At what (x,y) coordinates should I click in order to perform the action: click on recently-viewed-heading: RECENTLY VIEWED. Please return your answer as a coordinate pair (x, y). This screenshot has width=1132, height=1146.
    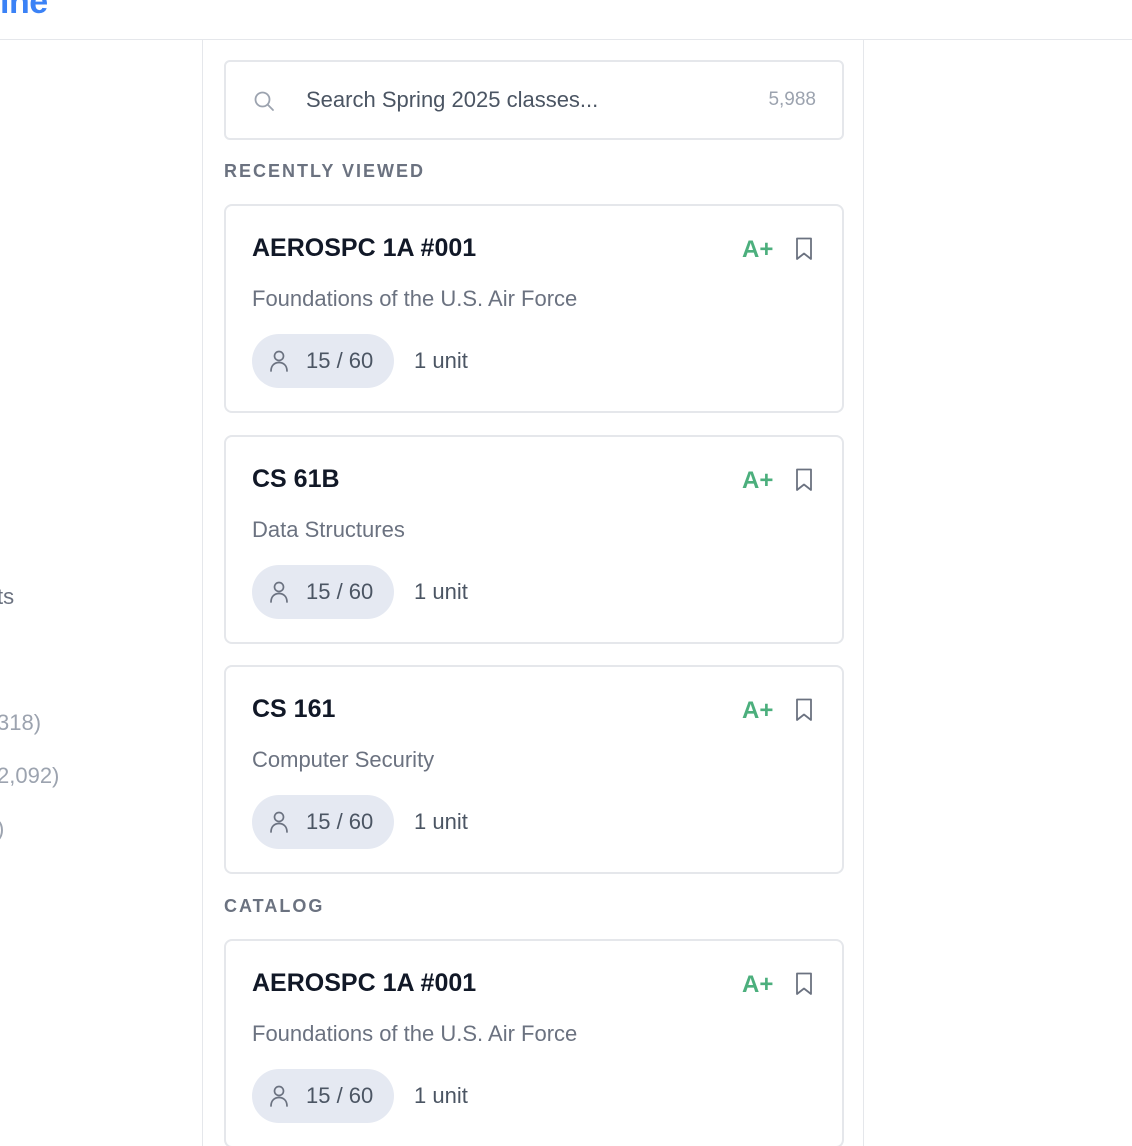
    Looking at the image, I should click on (325, 171).